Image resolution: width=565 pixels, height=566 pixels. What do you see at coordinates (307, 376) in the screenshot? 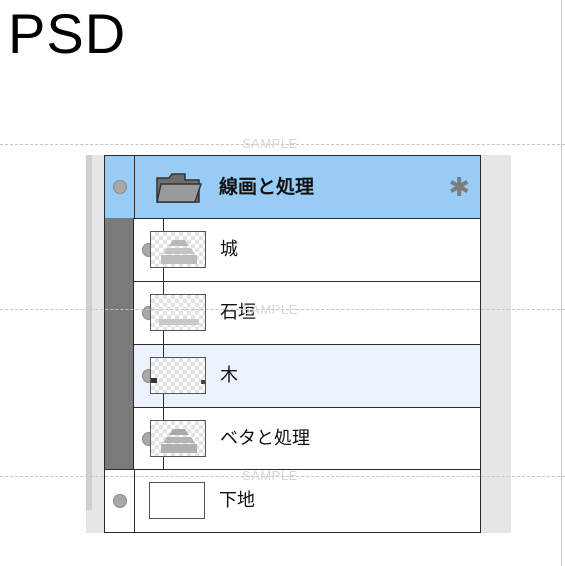
I see `layer-row-tree: 木` at bounding box center [307, 376].